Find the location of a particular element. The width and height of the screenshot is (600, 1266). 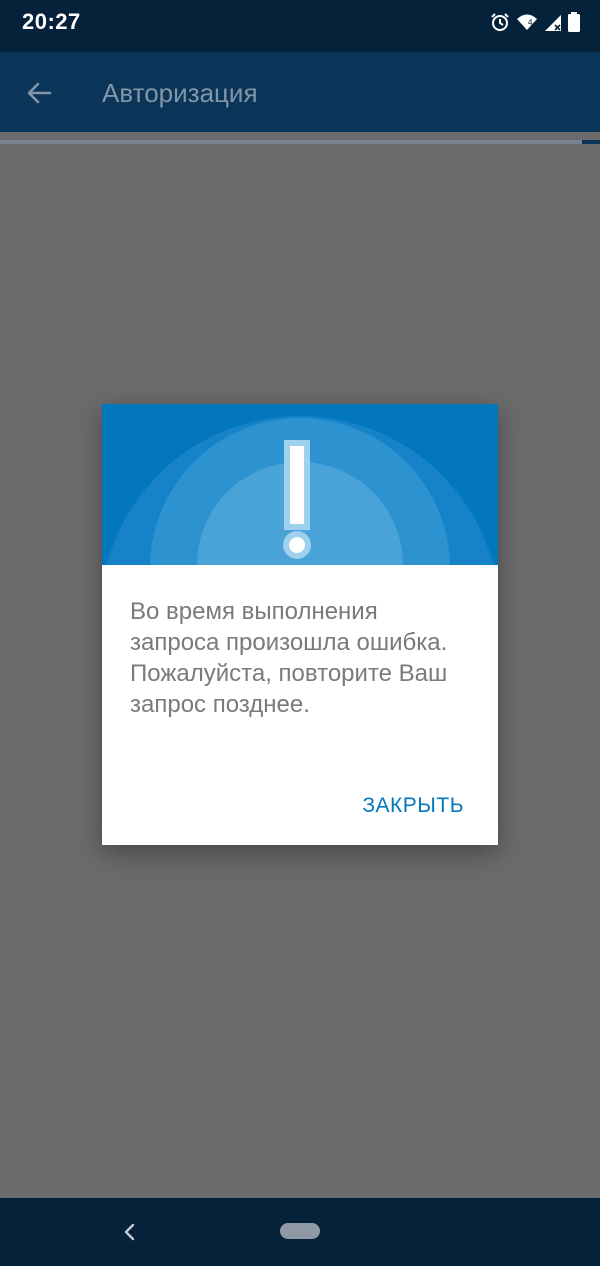

battery-icon is located at coordinates (574, 22).